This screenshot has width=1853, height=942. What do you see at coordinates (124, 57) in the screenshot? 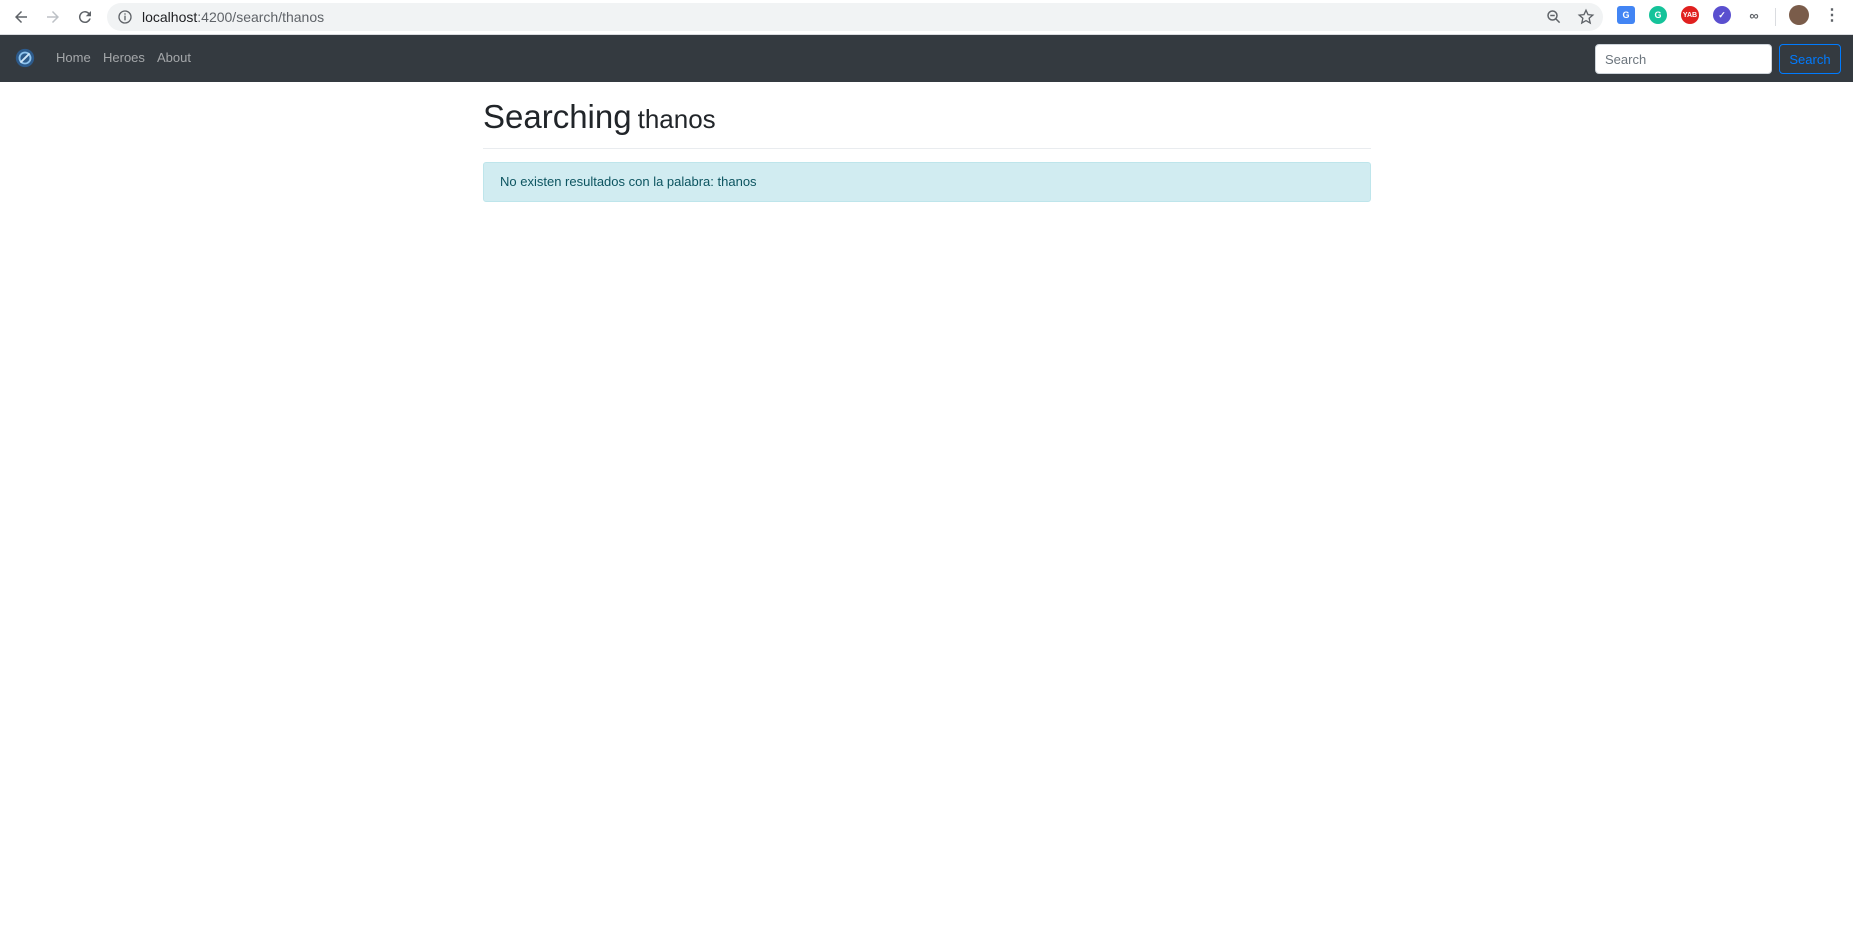
I see `nav-link-heroes: Heroes` at bounding box center [124, 57].